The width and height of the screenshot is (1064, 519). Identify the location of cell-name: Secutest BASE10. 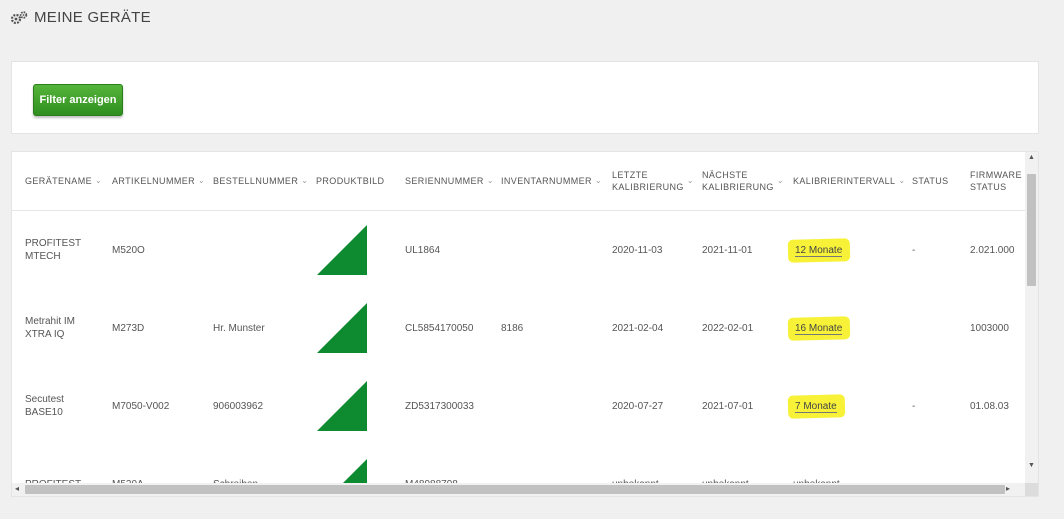
(44, 406).